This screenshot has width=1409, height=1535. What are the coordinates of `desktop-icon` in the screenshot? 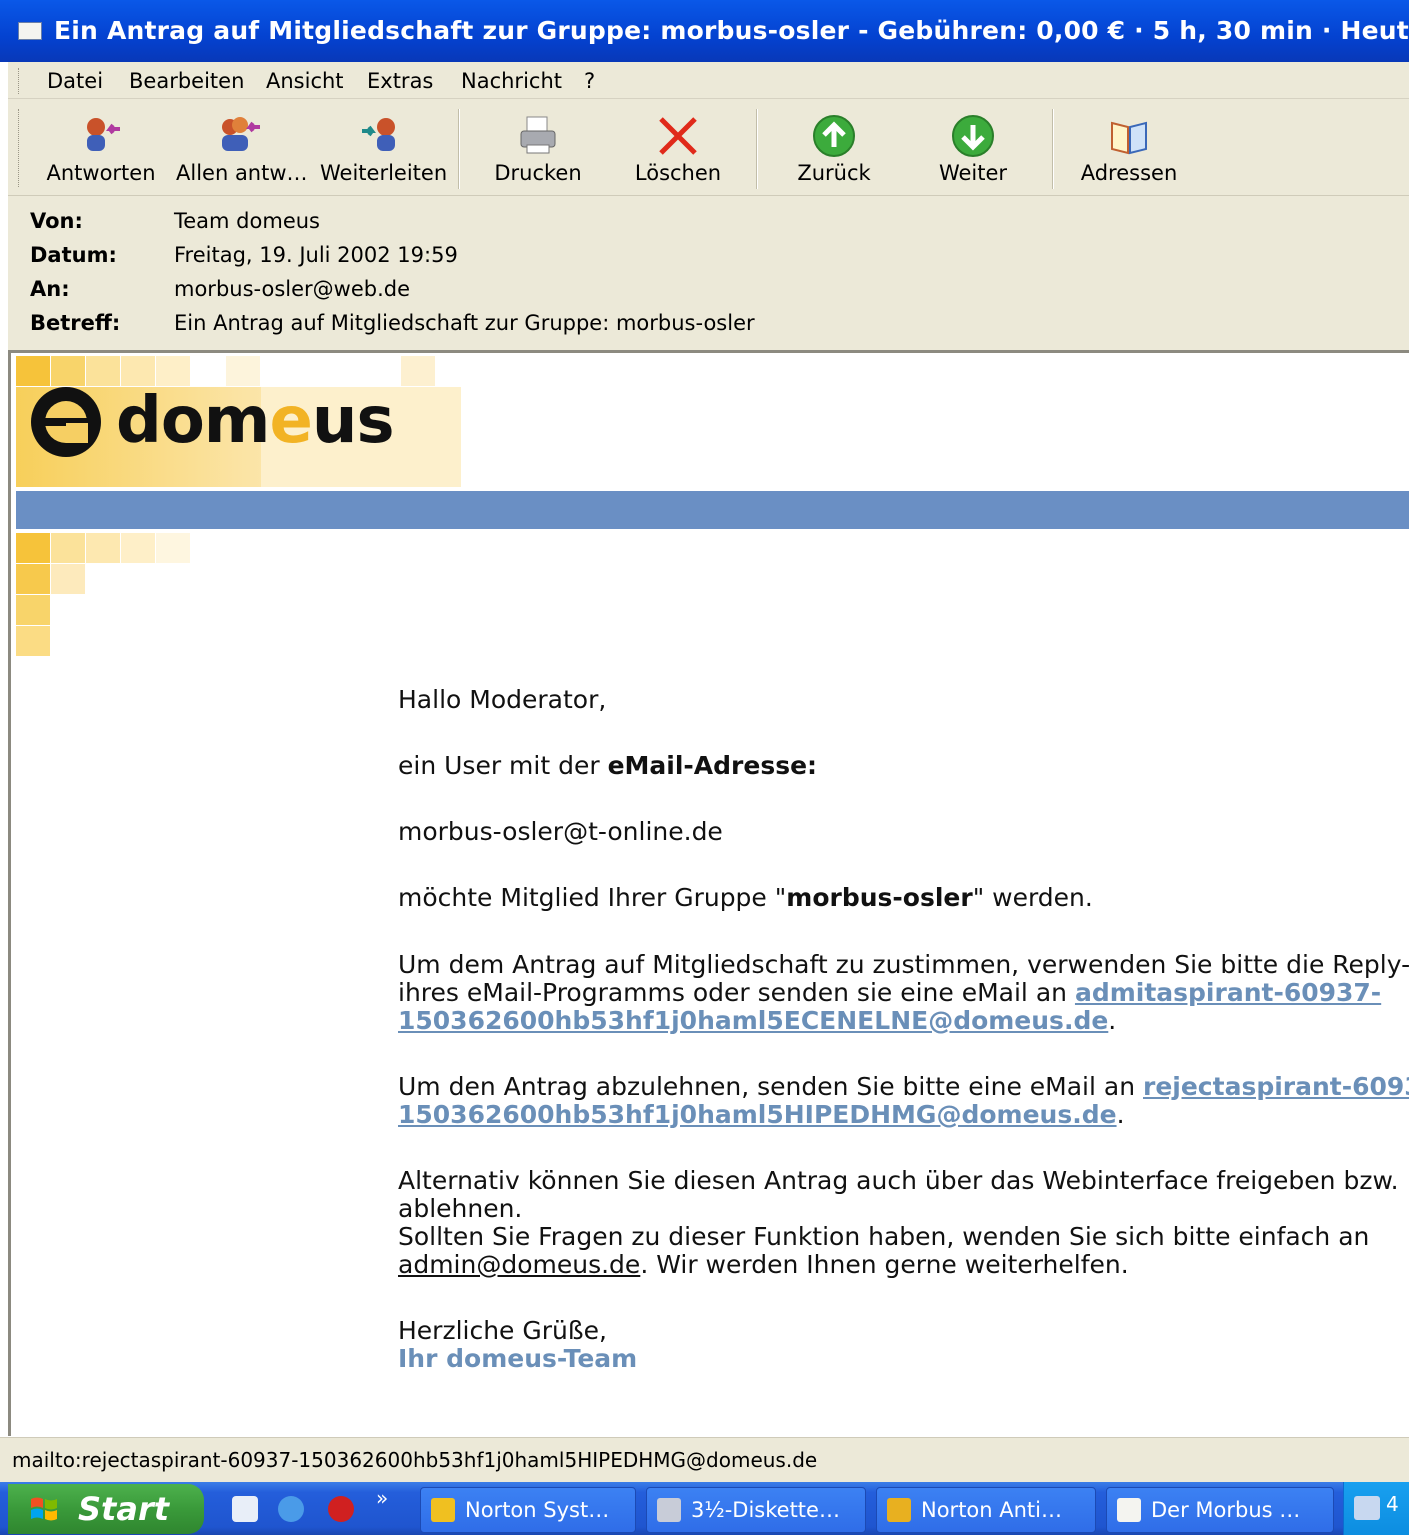 It's located at (245, 1509).